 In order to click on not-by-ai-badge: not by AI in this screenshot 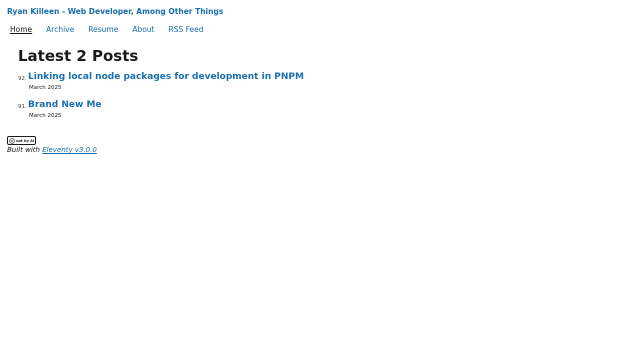, I will do `click(21, 140)`.